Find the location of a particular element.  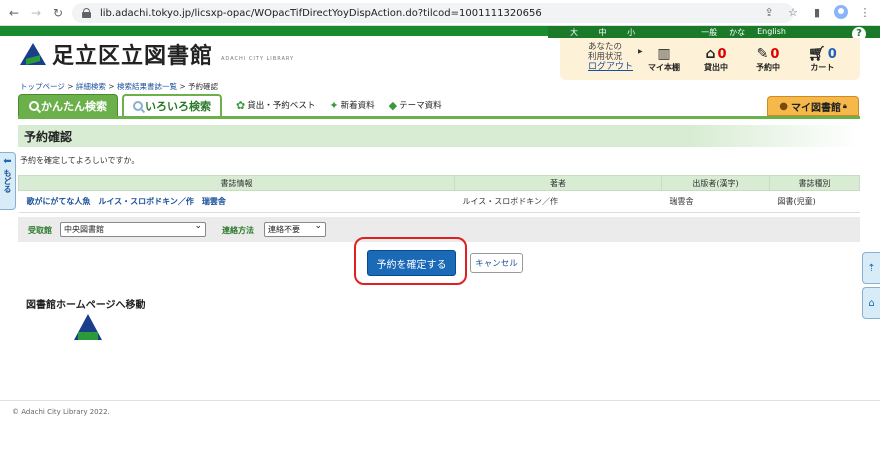

cancel-button: キャンセル is located at coordinates (496, 263).